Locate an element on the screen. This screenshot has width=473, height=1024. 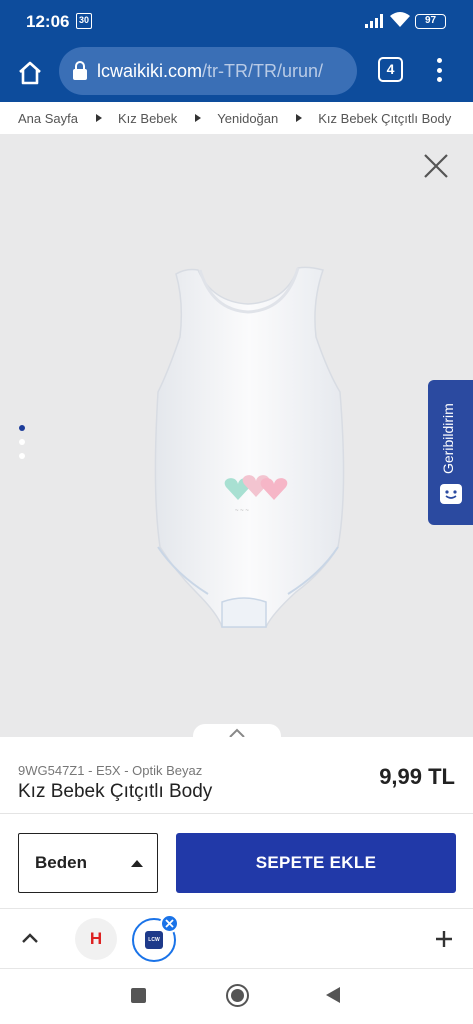
breadcrumb-item-kiz-bebek: Kız Bebek is located at coordinates (147, 118).